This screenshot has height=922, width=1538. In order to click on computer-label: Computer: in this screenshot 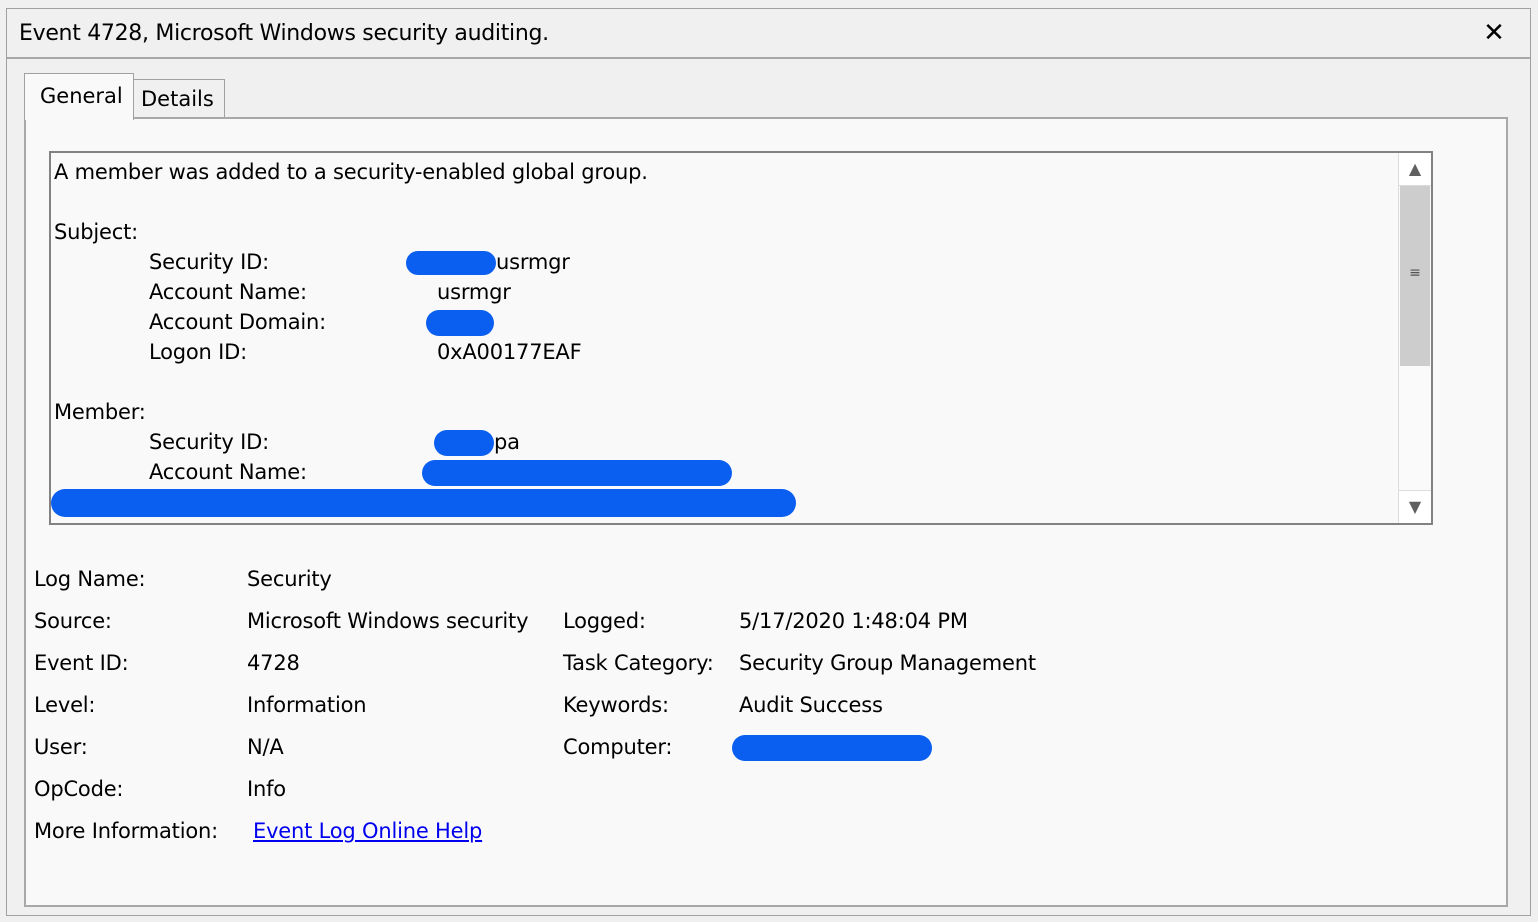, I will do `click(618, 747)`.